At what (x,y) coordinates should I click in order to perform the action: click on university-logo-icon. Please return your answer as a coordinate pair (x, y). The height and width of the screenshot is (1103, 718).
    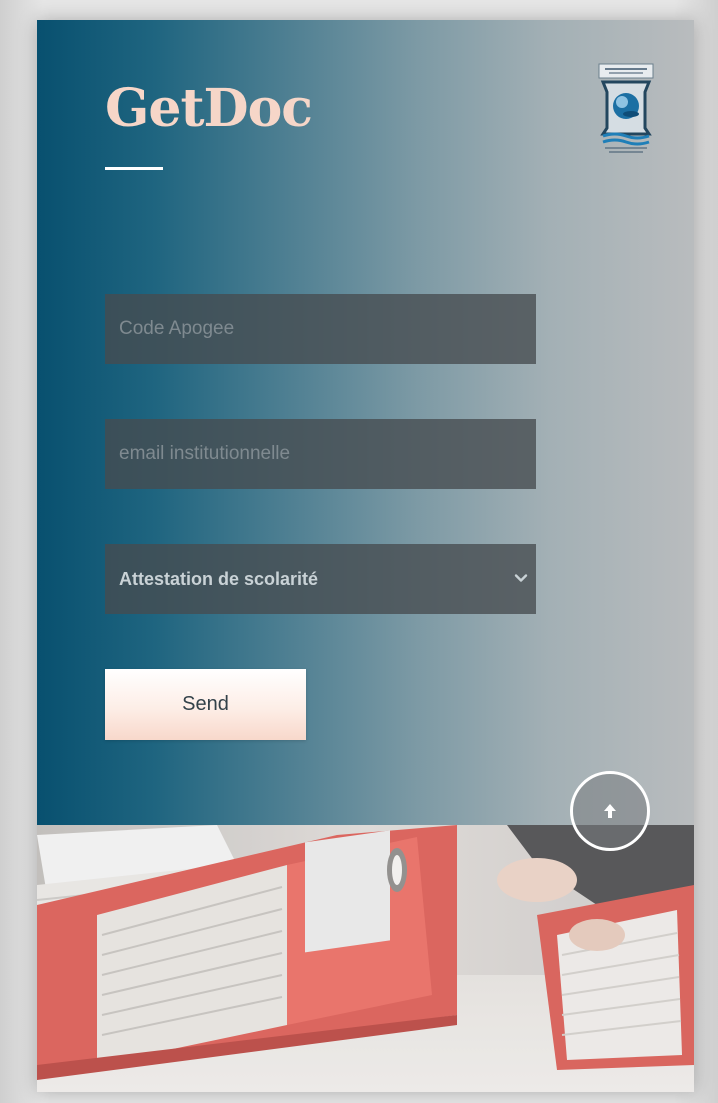
    Looking at the image, I should click on (626, 108).